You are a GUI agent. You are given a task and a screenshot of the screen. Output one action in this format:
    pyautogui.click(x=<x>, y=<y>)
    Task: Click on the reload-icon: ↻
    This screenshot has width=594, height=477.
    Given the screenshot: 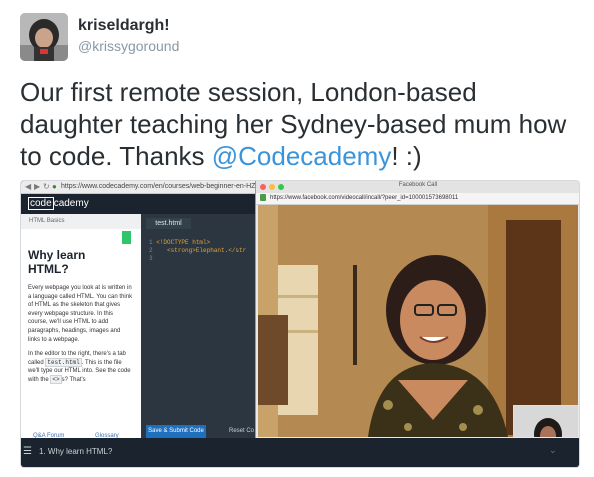 What is the action you would take?
    pyautogui.click(x=46, y=187)
    